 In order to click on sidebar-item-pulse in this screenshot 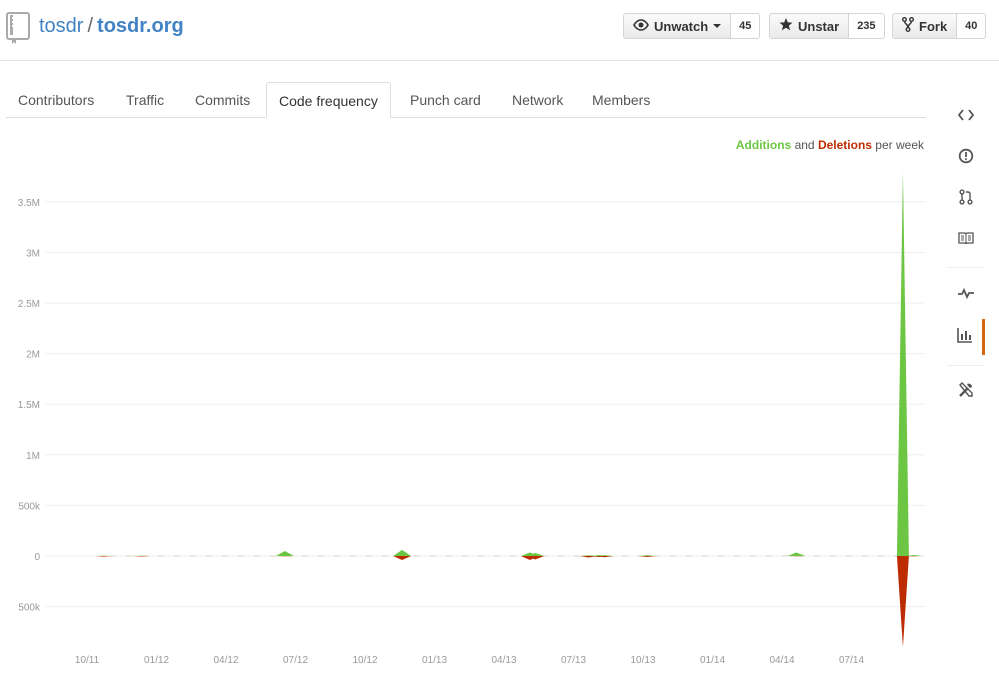, I will do `click(966, 295)`.